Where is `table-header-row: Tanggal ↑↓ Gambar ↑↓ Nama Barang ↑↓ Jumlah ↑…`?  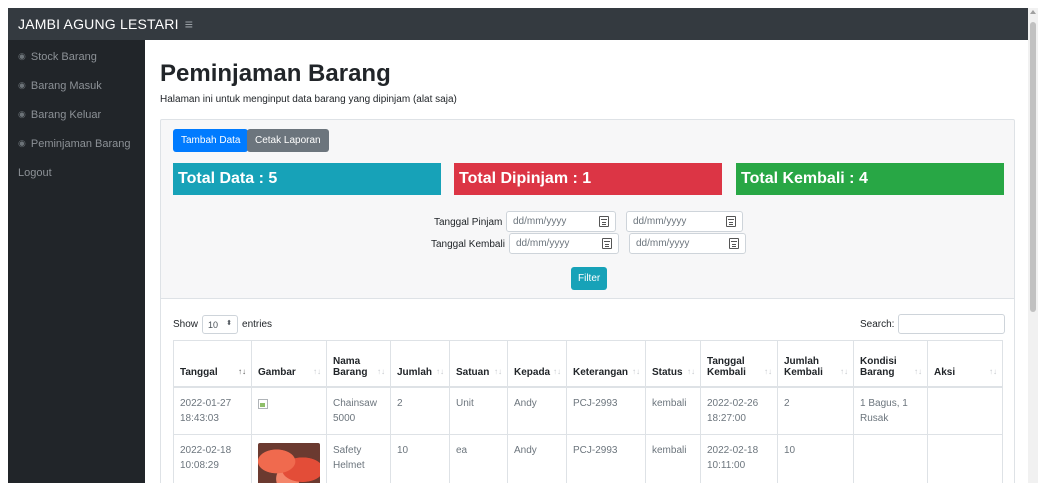
table-header-row: Tanggal ↑↓ Gambar ↑↓ Nama Barang ↑↓ Jumlah ↑… is located at coordinates (588, 364).